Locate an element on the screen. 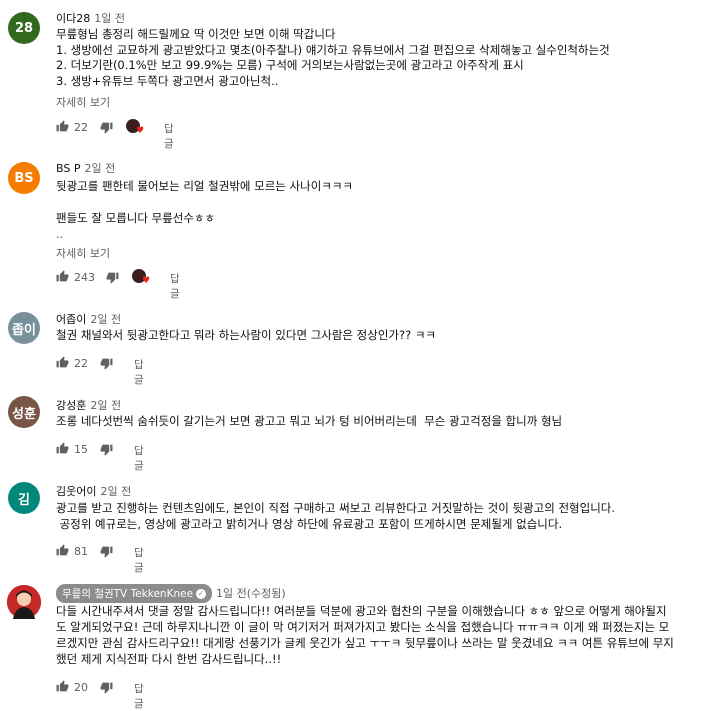 The image size is (720, 711). comment-header: BS P 2일 전 is located at coordinates (85, 168).